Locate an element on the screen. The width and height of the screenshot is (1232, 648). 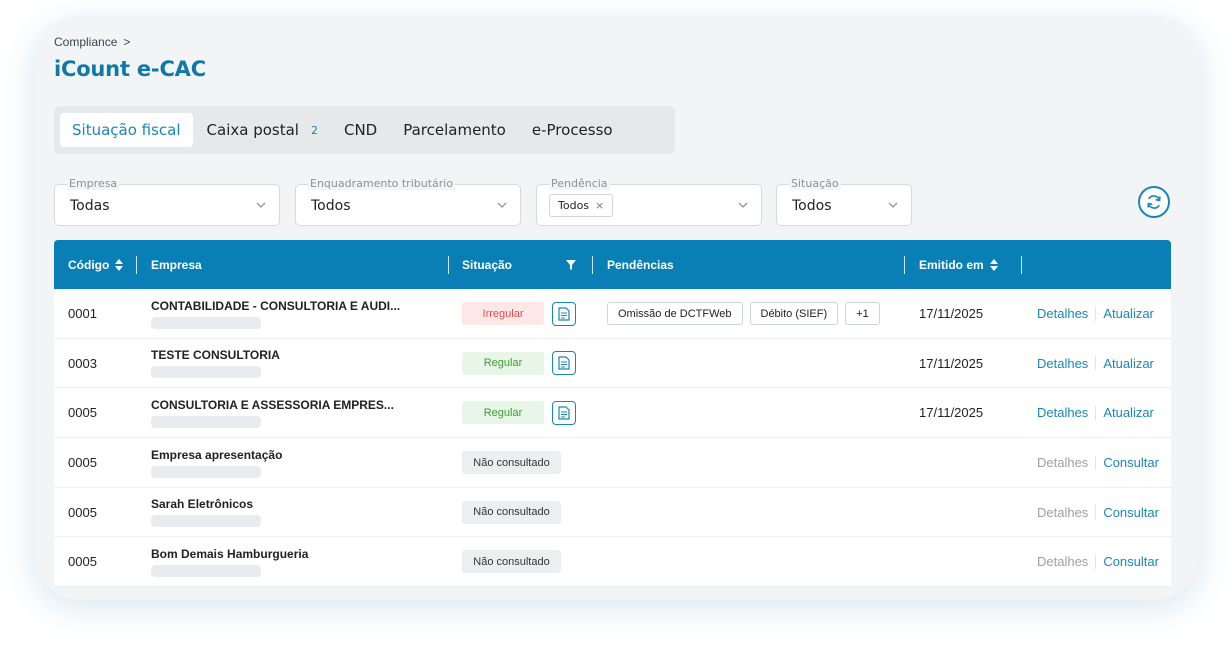
pendencia-chip: Todos × is located at coordinates (581, 205).